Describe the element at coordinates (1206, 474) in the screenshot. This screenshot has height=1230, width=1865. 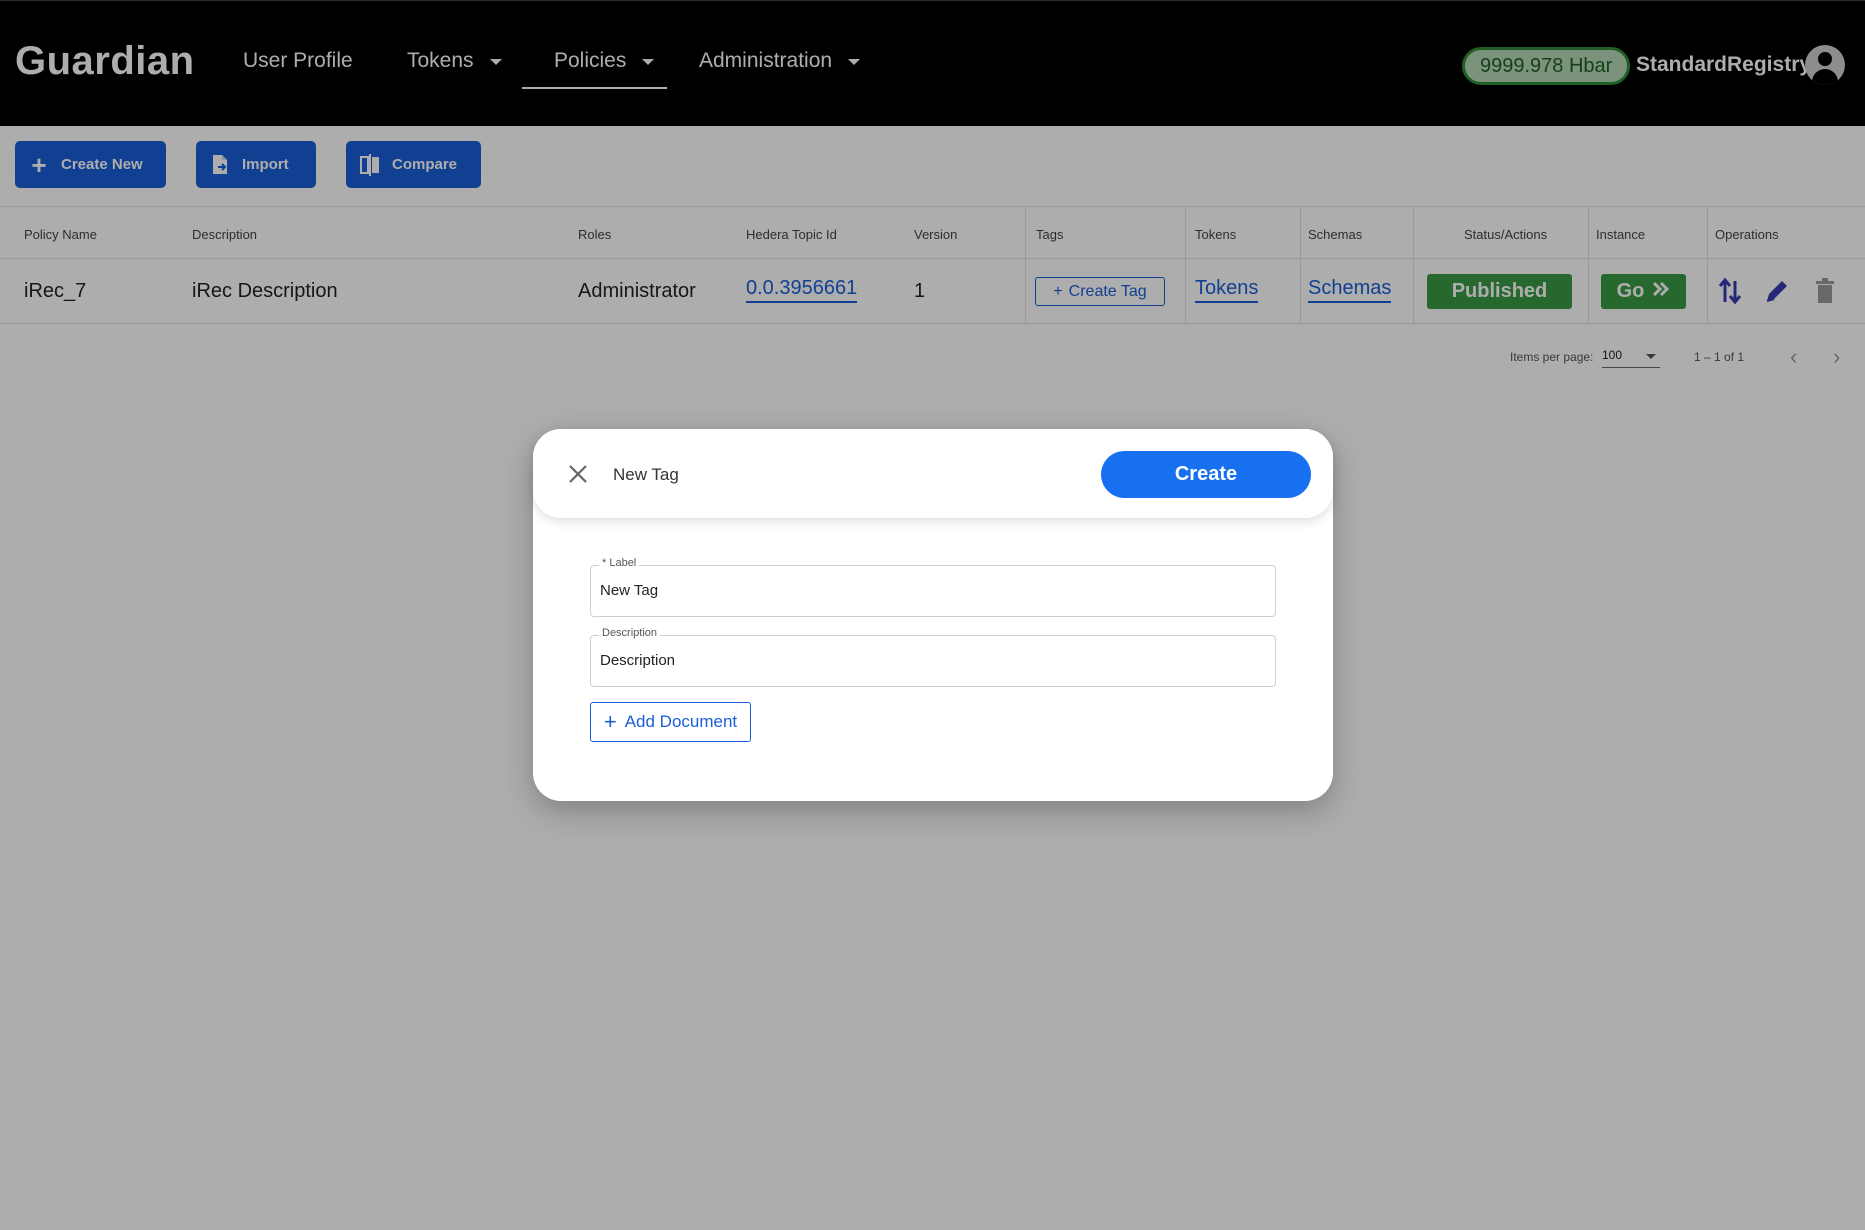
I see `create-button: Create` at that location.